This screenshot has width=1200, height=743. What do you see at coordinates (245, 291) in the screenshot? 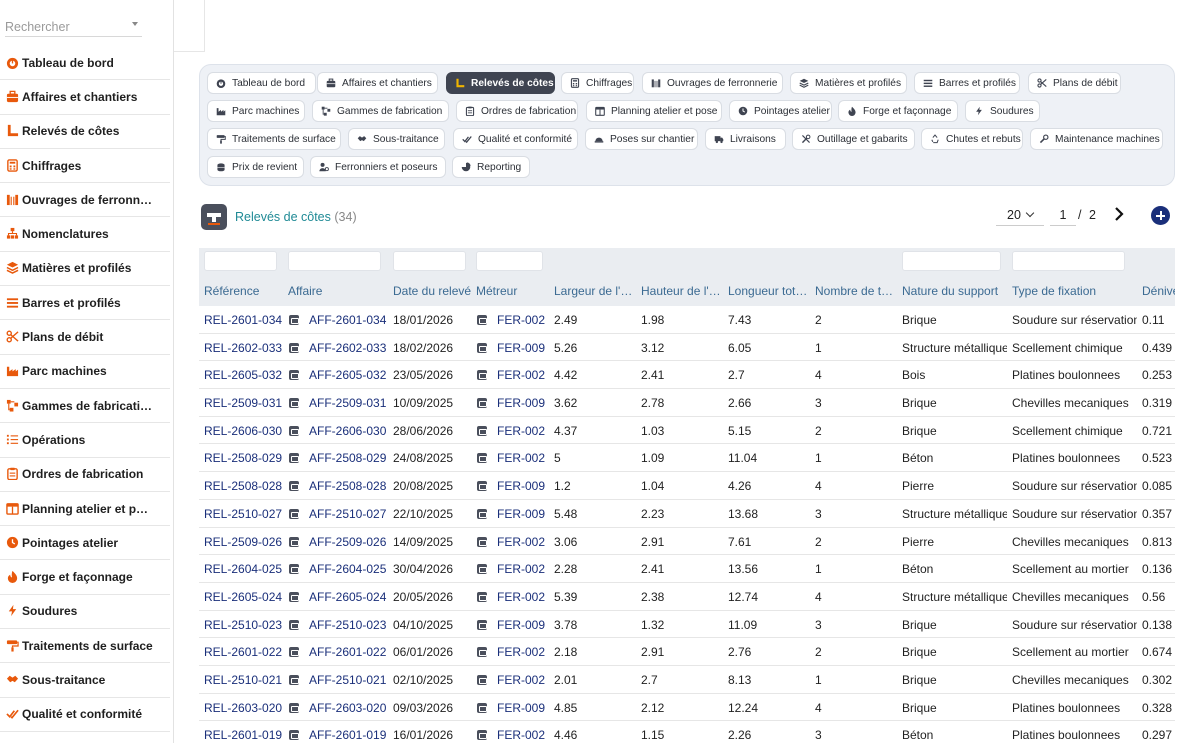
I see `column-header: Référence` at bounding box center [245, 291].